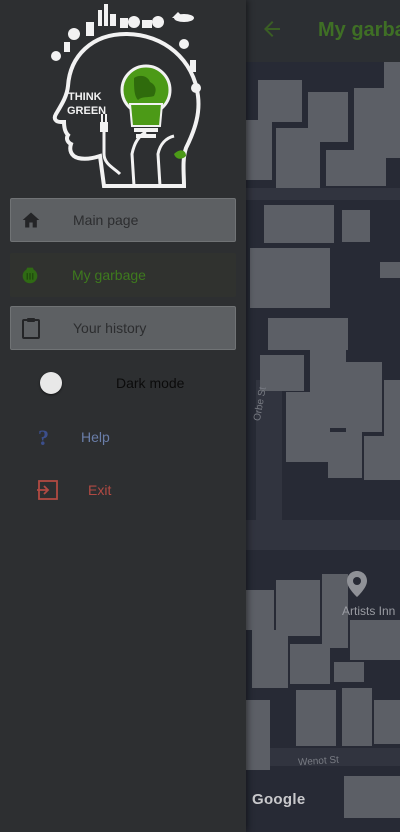 The width and height of the screenshot is (400, 832). I want to click on nav-item-label: My garbage, so click(109, 275).